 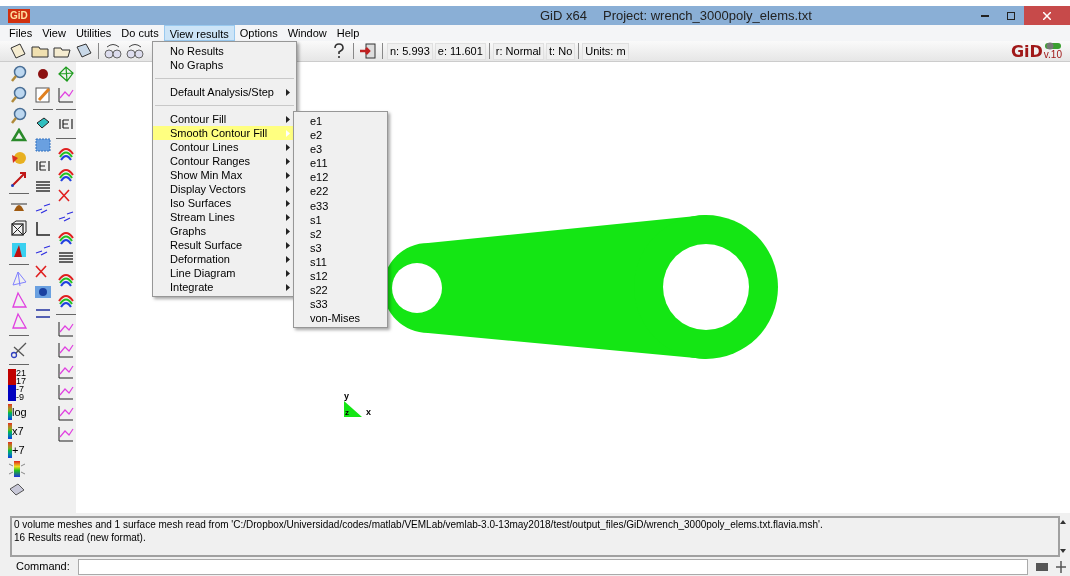 What do you see at coordinates (140, 33) in the screenshot?
I see `menu-item: Do cuts` at bounding box center [140, 33].